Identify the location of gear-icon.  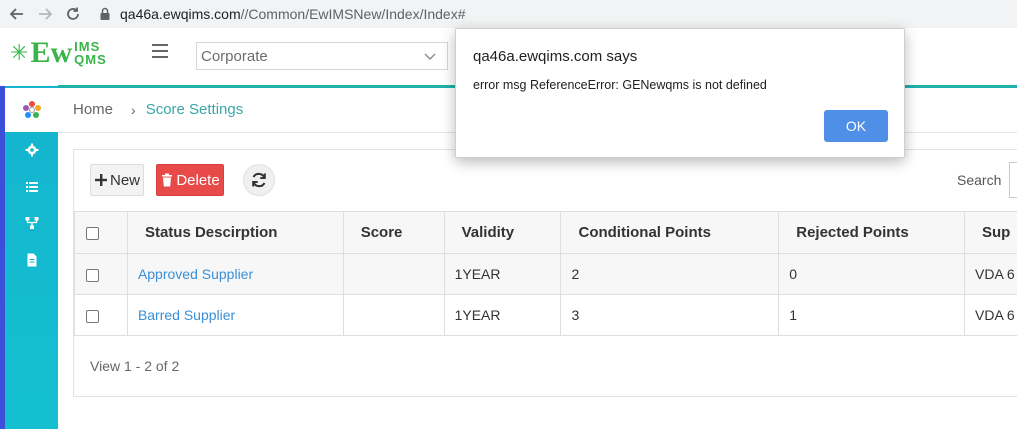
(31, 150).